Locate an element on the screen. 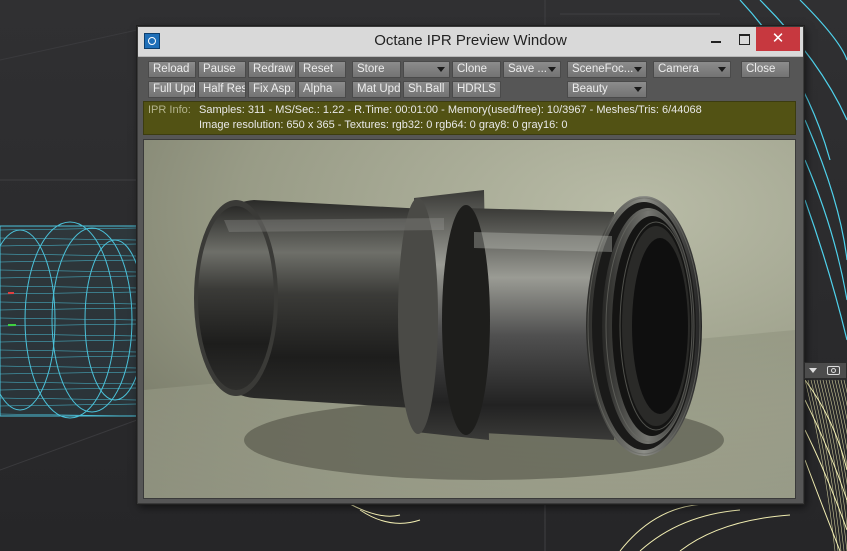  window-close-button: ✕ is located at coordinates (778, 39).